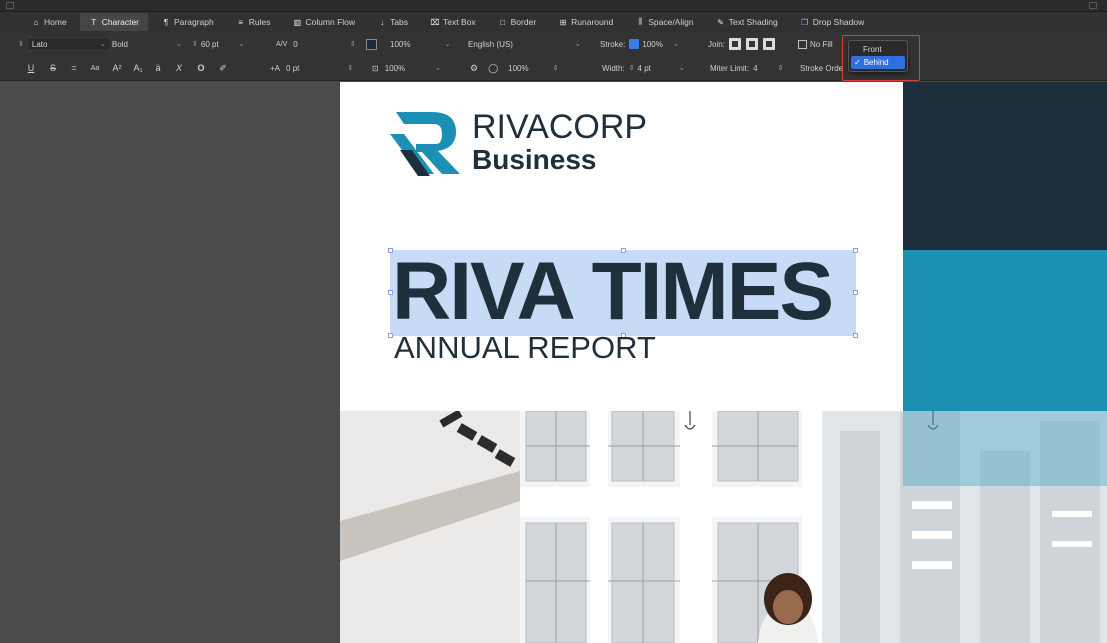 This screenshot has height=643, width=1107. Describe the element at coordinates (158, 68) in the screenshot. I see `all-caps-icon: ä` at that location.